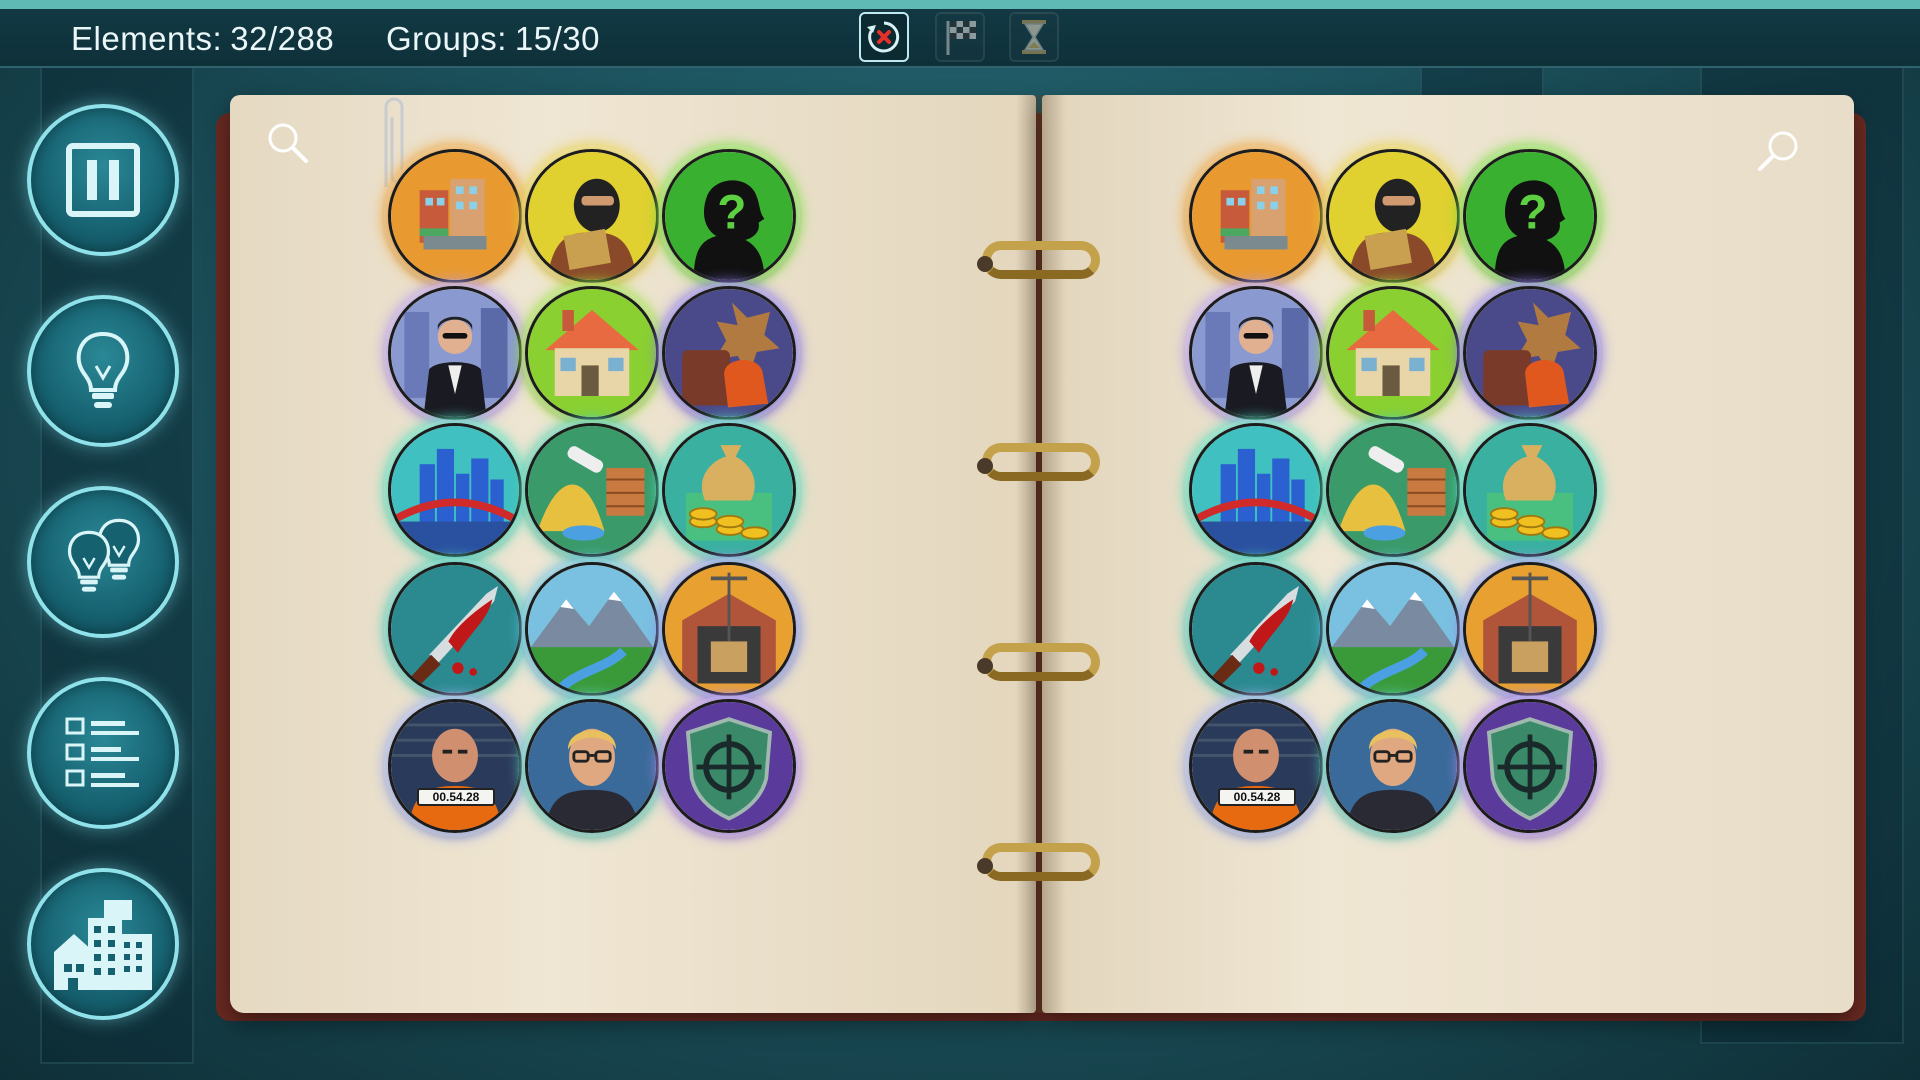 This screenshot has width=1920, height=1080. I want to click on hint-button, so click(103, 371).